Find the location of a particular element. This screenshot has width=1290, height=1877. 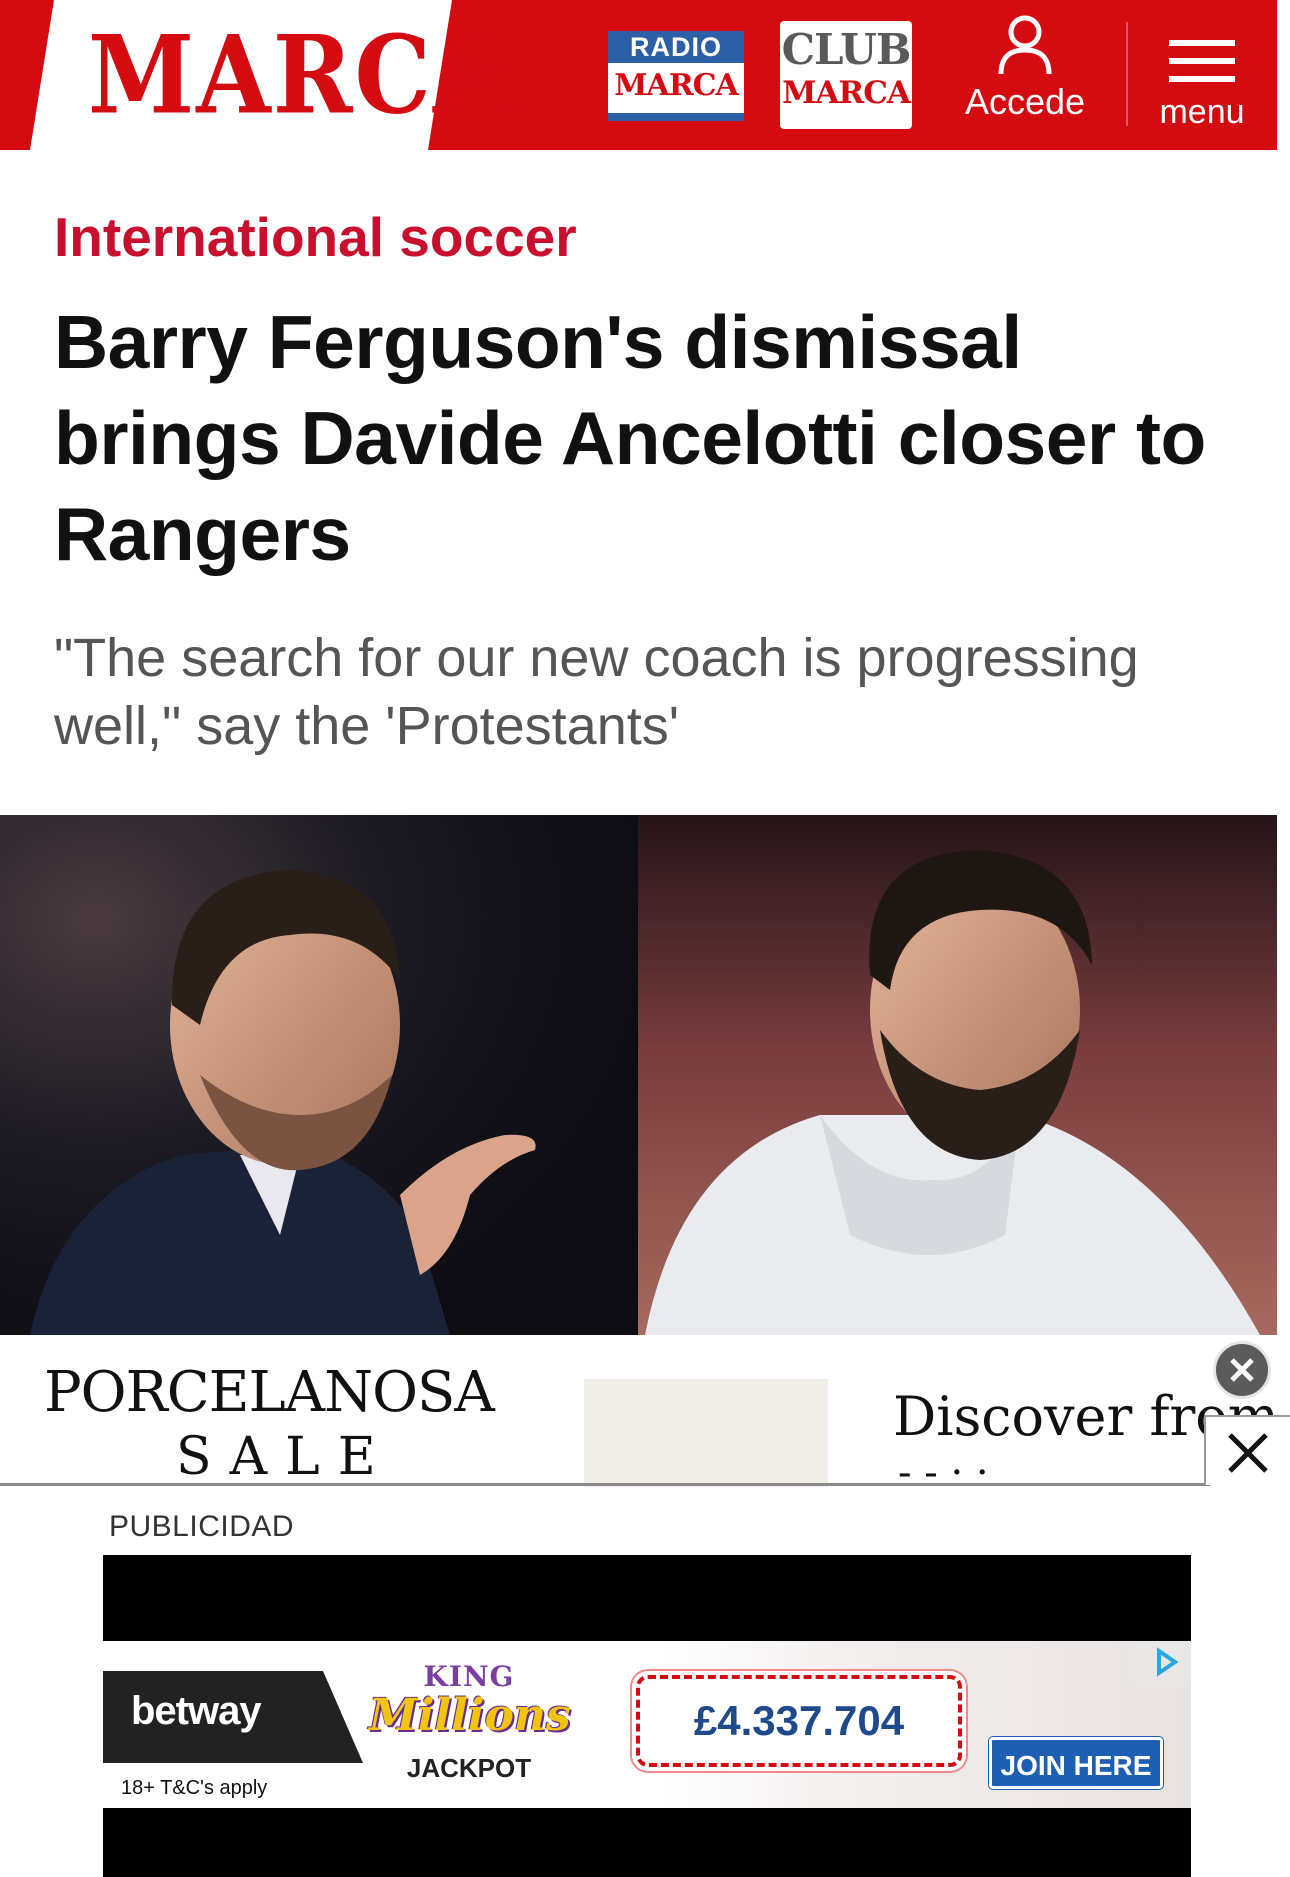

hamburger-icon is located at coordinates (1202, 61).